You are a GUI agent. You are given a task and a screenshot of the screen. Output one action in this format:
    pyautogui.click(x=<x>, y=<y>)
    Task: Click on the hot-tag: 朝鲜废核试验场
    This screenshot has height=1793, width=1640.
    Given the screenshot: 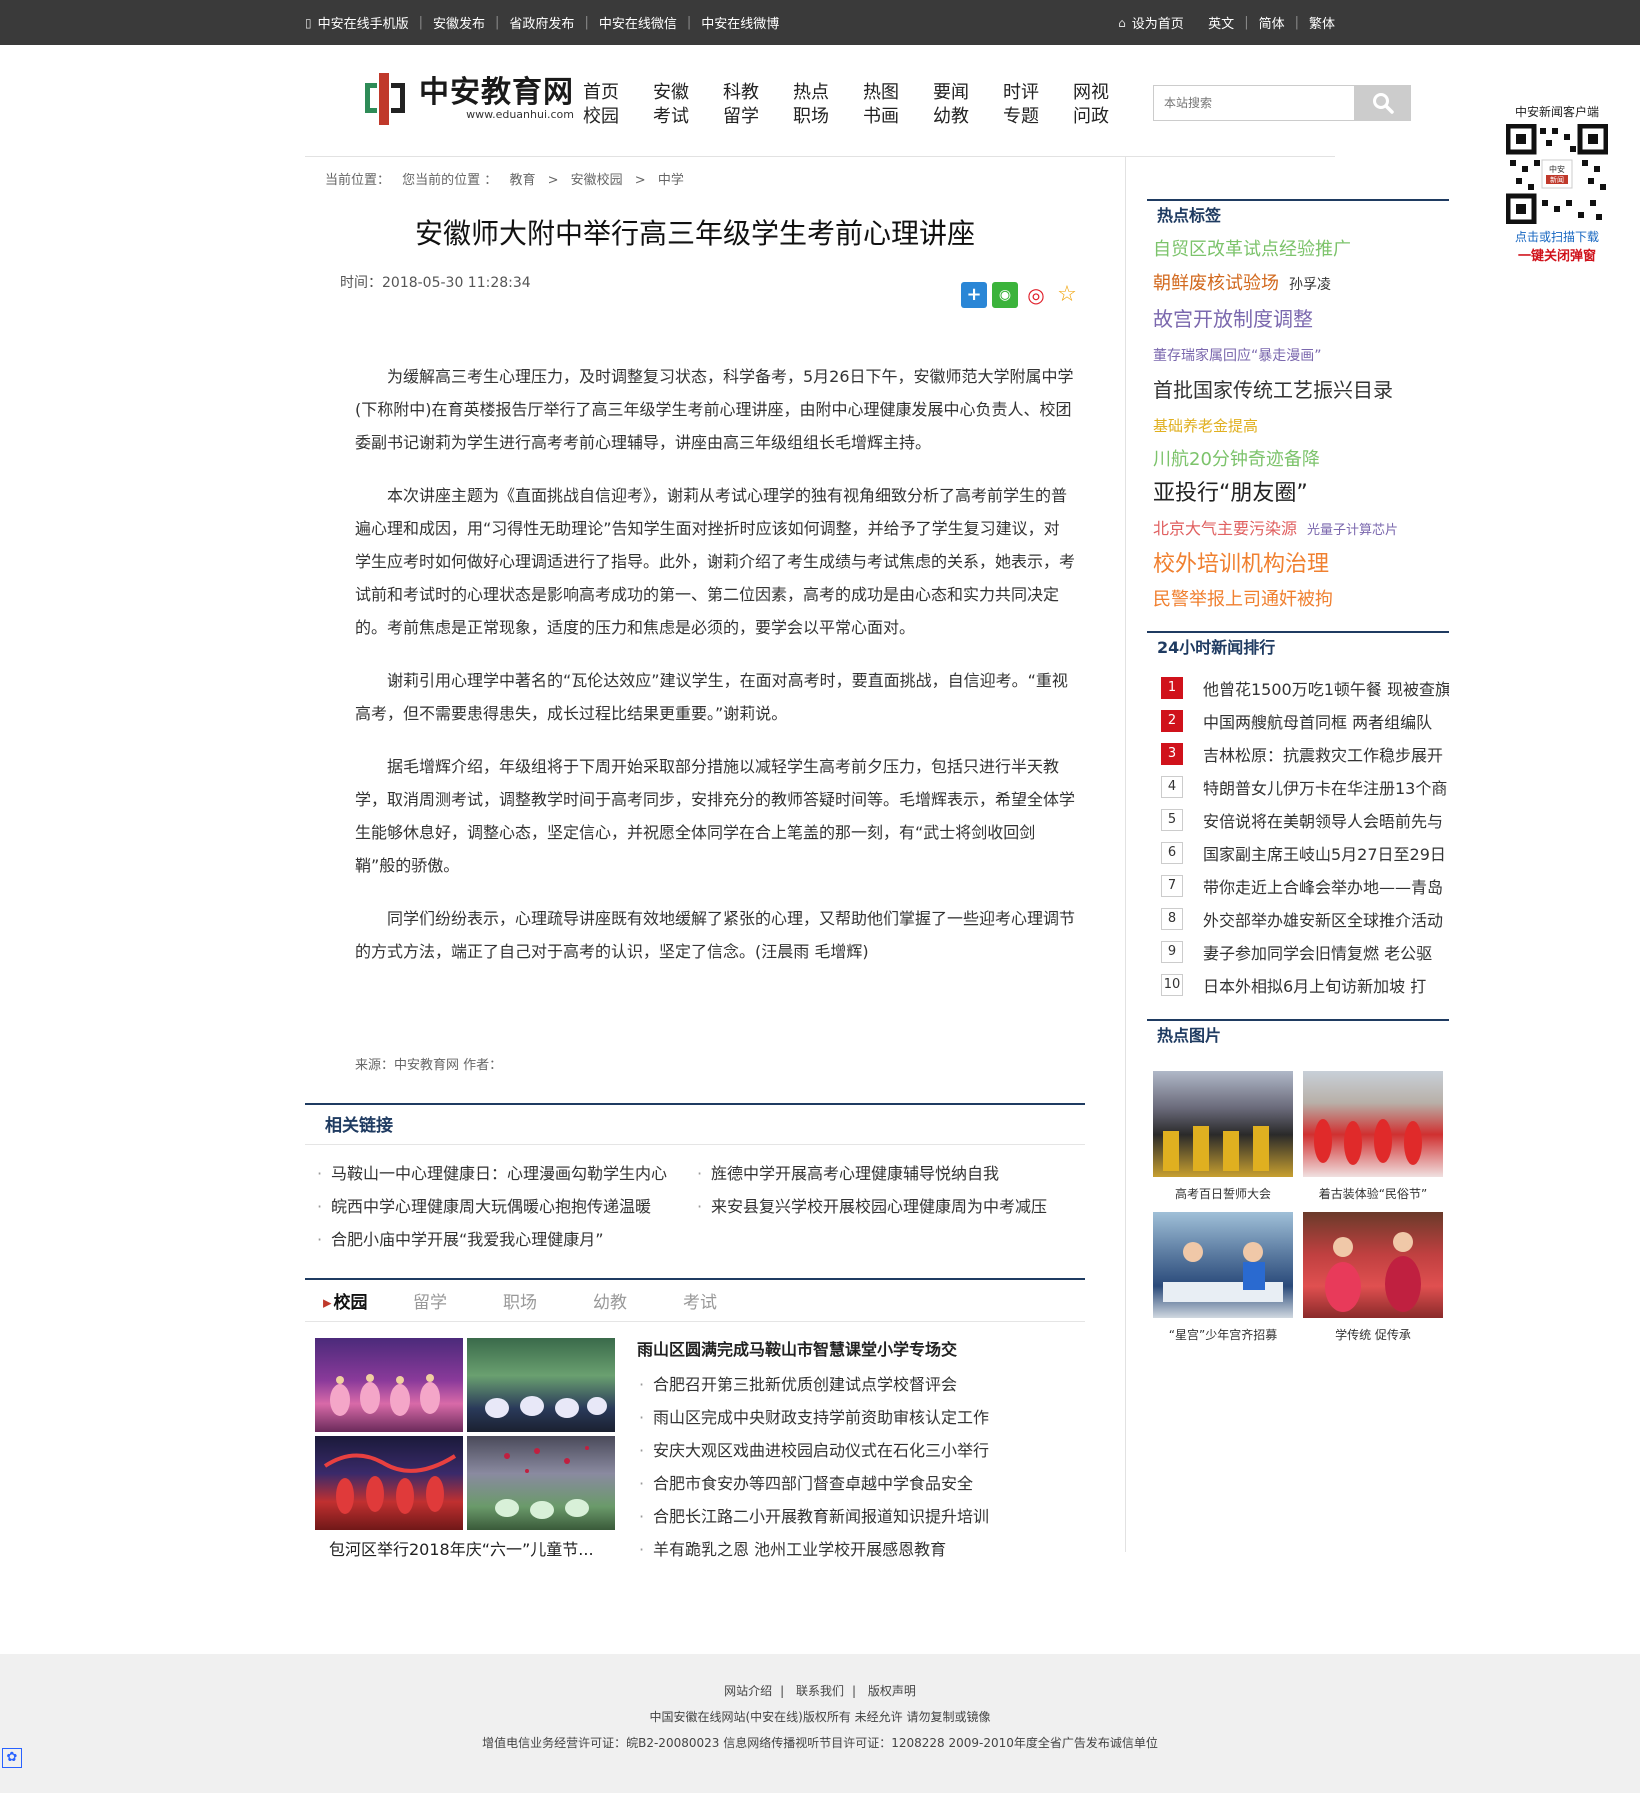 What is the action you would take?
    pyautogui.click(x=1216, y=283)
    